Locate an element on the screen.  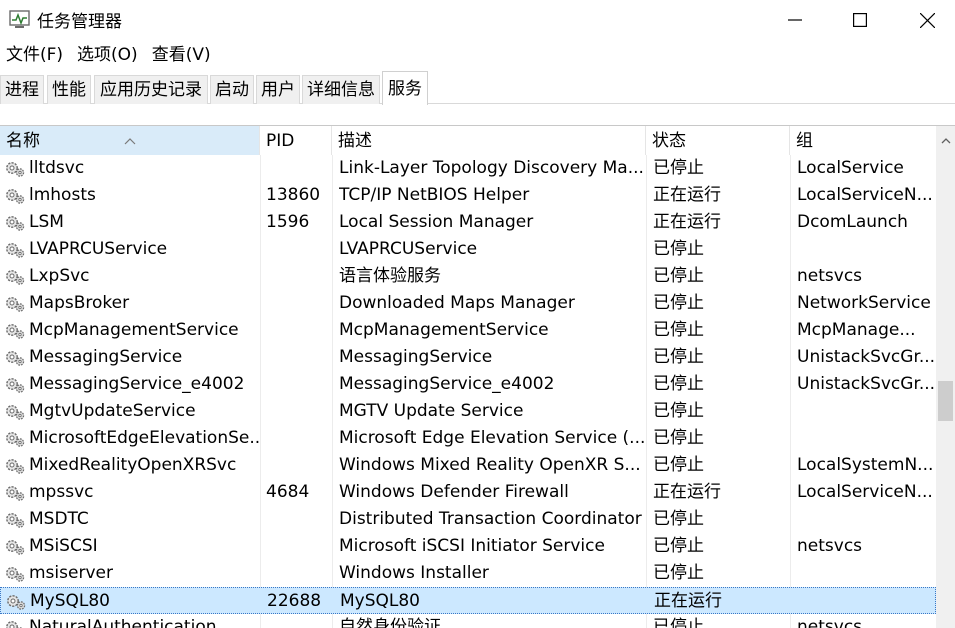
tab-services: 服务 is located at coordinates (405, 88).